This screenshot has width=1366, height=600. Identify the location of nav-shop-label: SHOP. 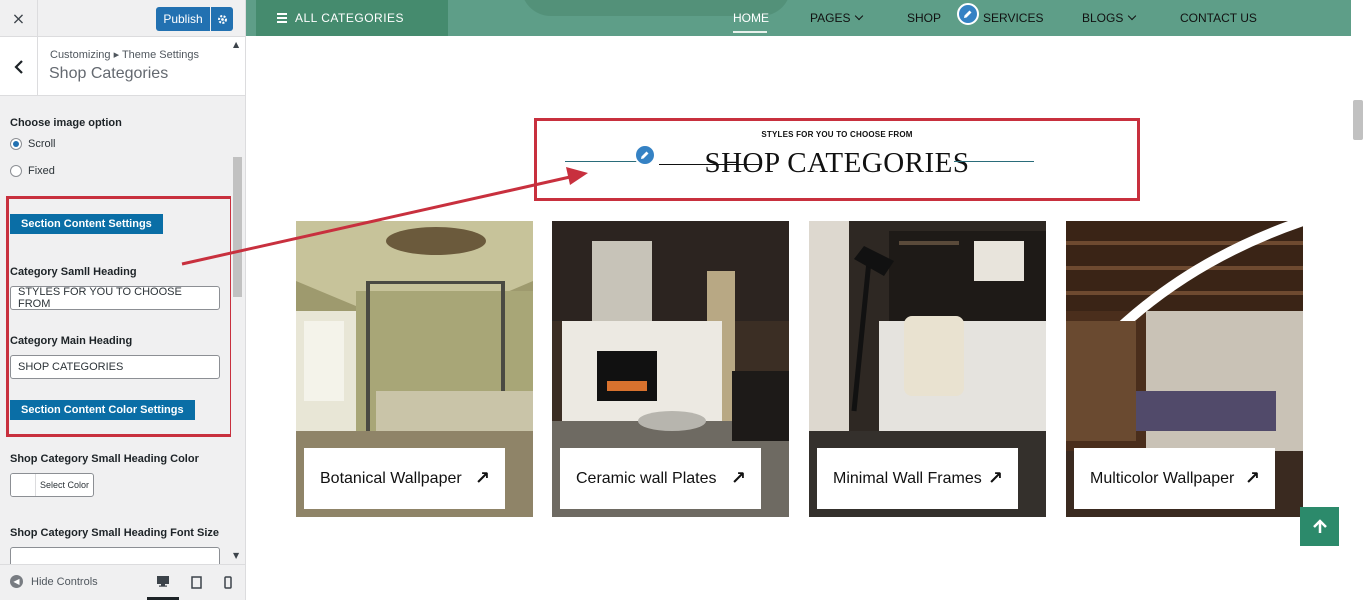
(924, 18).